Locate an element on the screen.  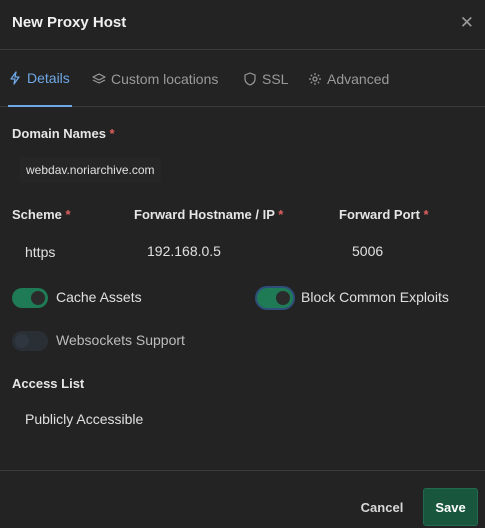
modal-title: New Proxy Host is located at coordinates (69, 22).